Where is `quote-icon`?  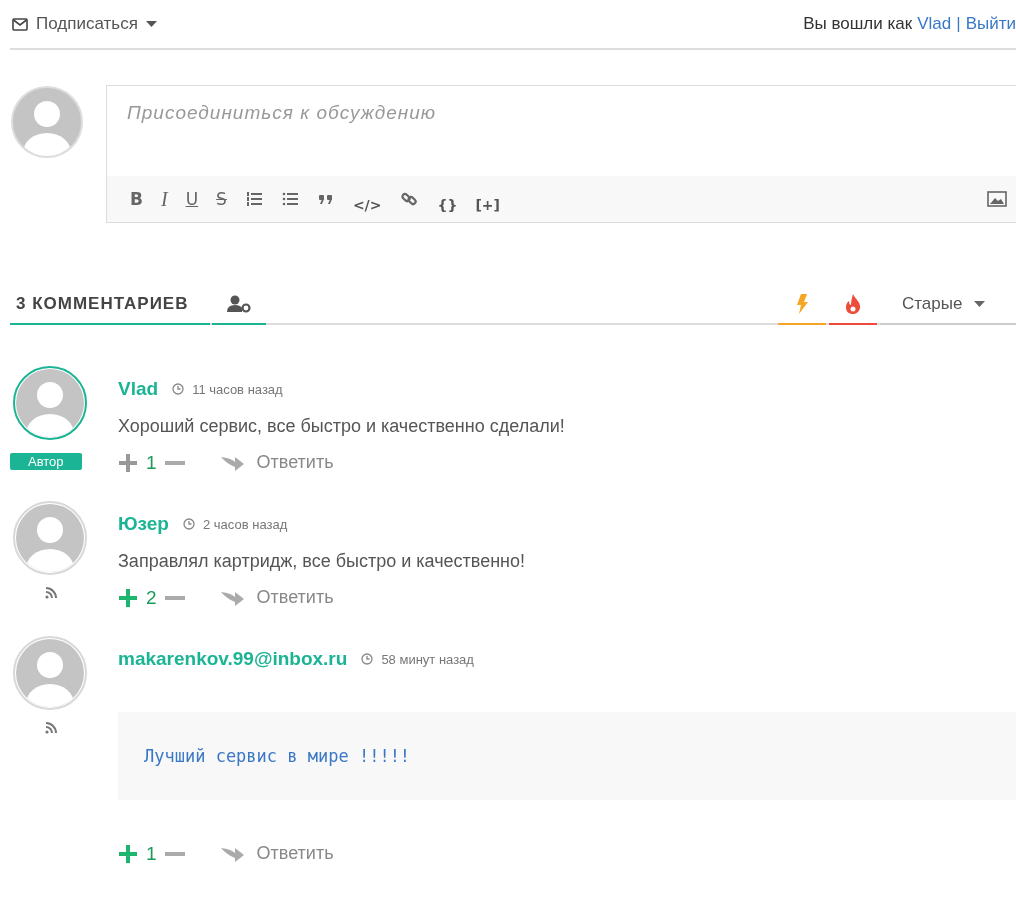 quote-icon is located at coordinates (325, 199).